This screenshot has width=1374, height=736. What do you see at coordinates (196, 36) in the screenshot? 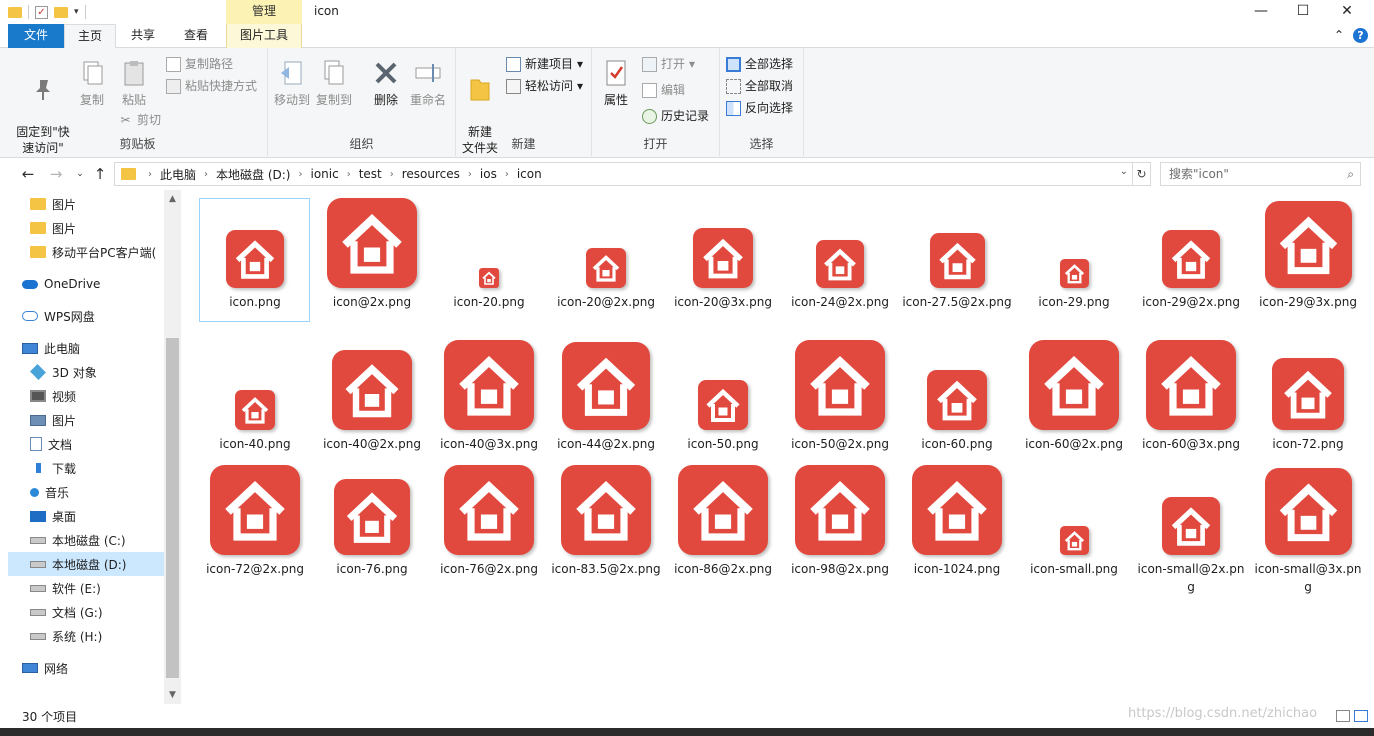
I see `tab-view: 查看` at bounding box center [196, 36].